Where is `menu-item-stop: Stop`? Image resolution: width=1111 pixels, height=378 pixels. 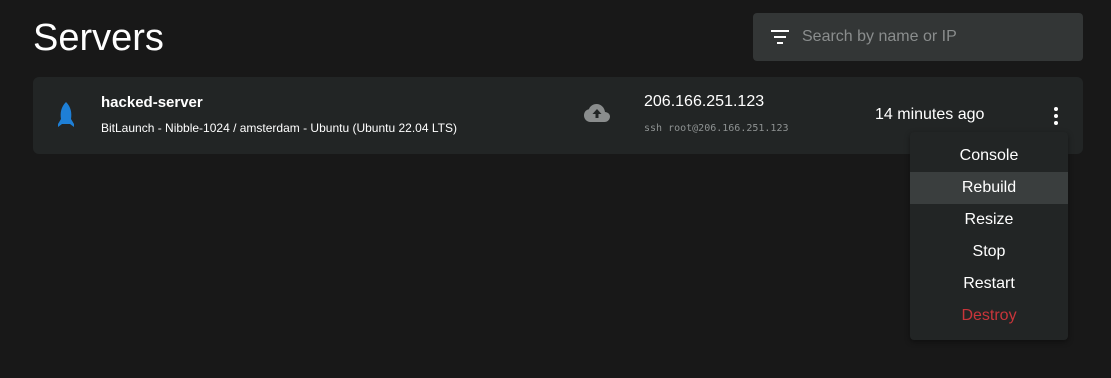 menu-item-stop: Stop is located at coordinates (989, 252).